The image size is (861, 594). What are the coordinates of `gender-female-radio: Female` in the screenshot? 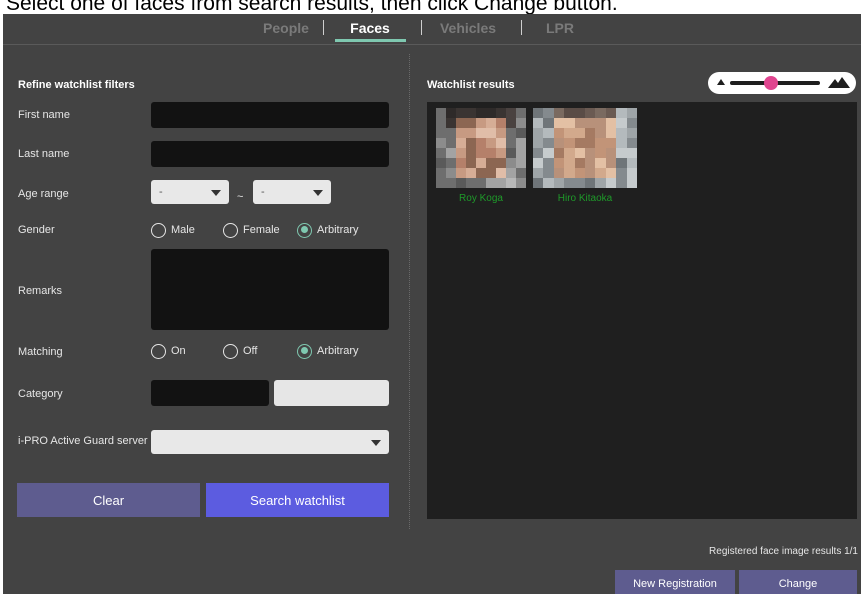 It's located at (251, 230).